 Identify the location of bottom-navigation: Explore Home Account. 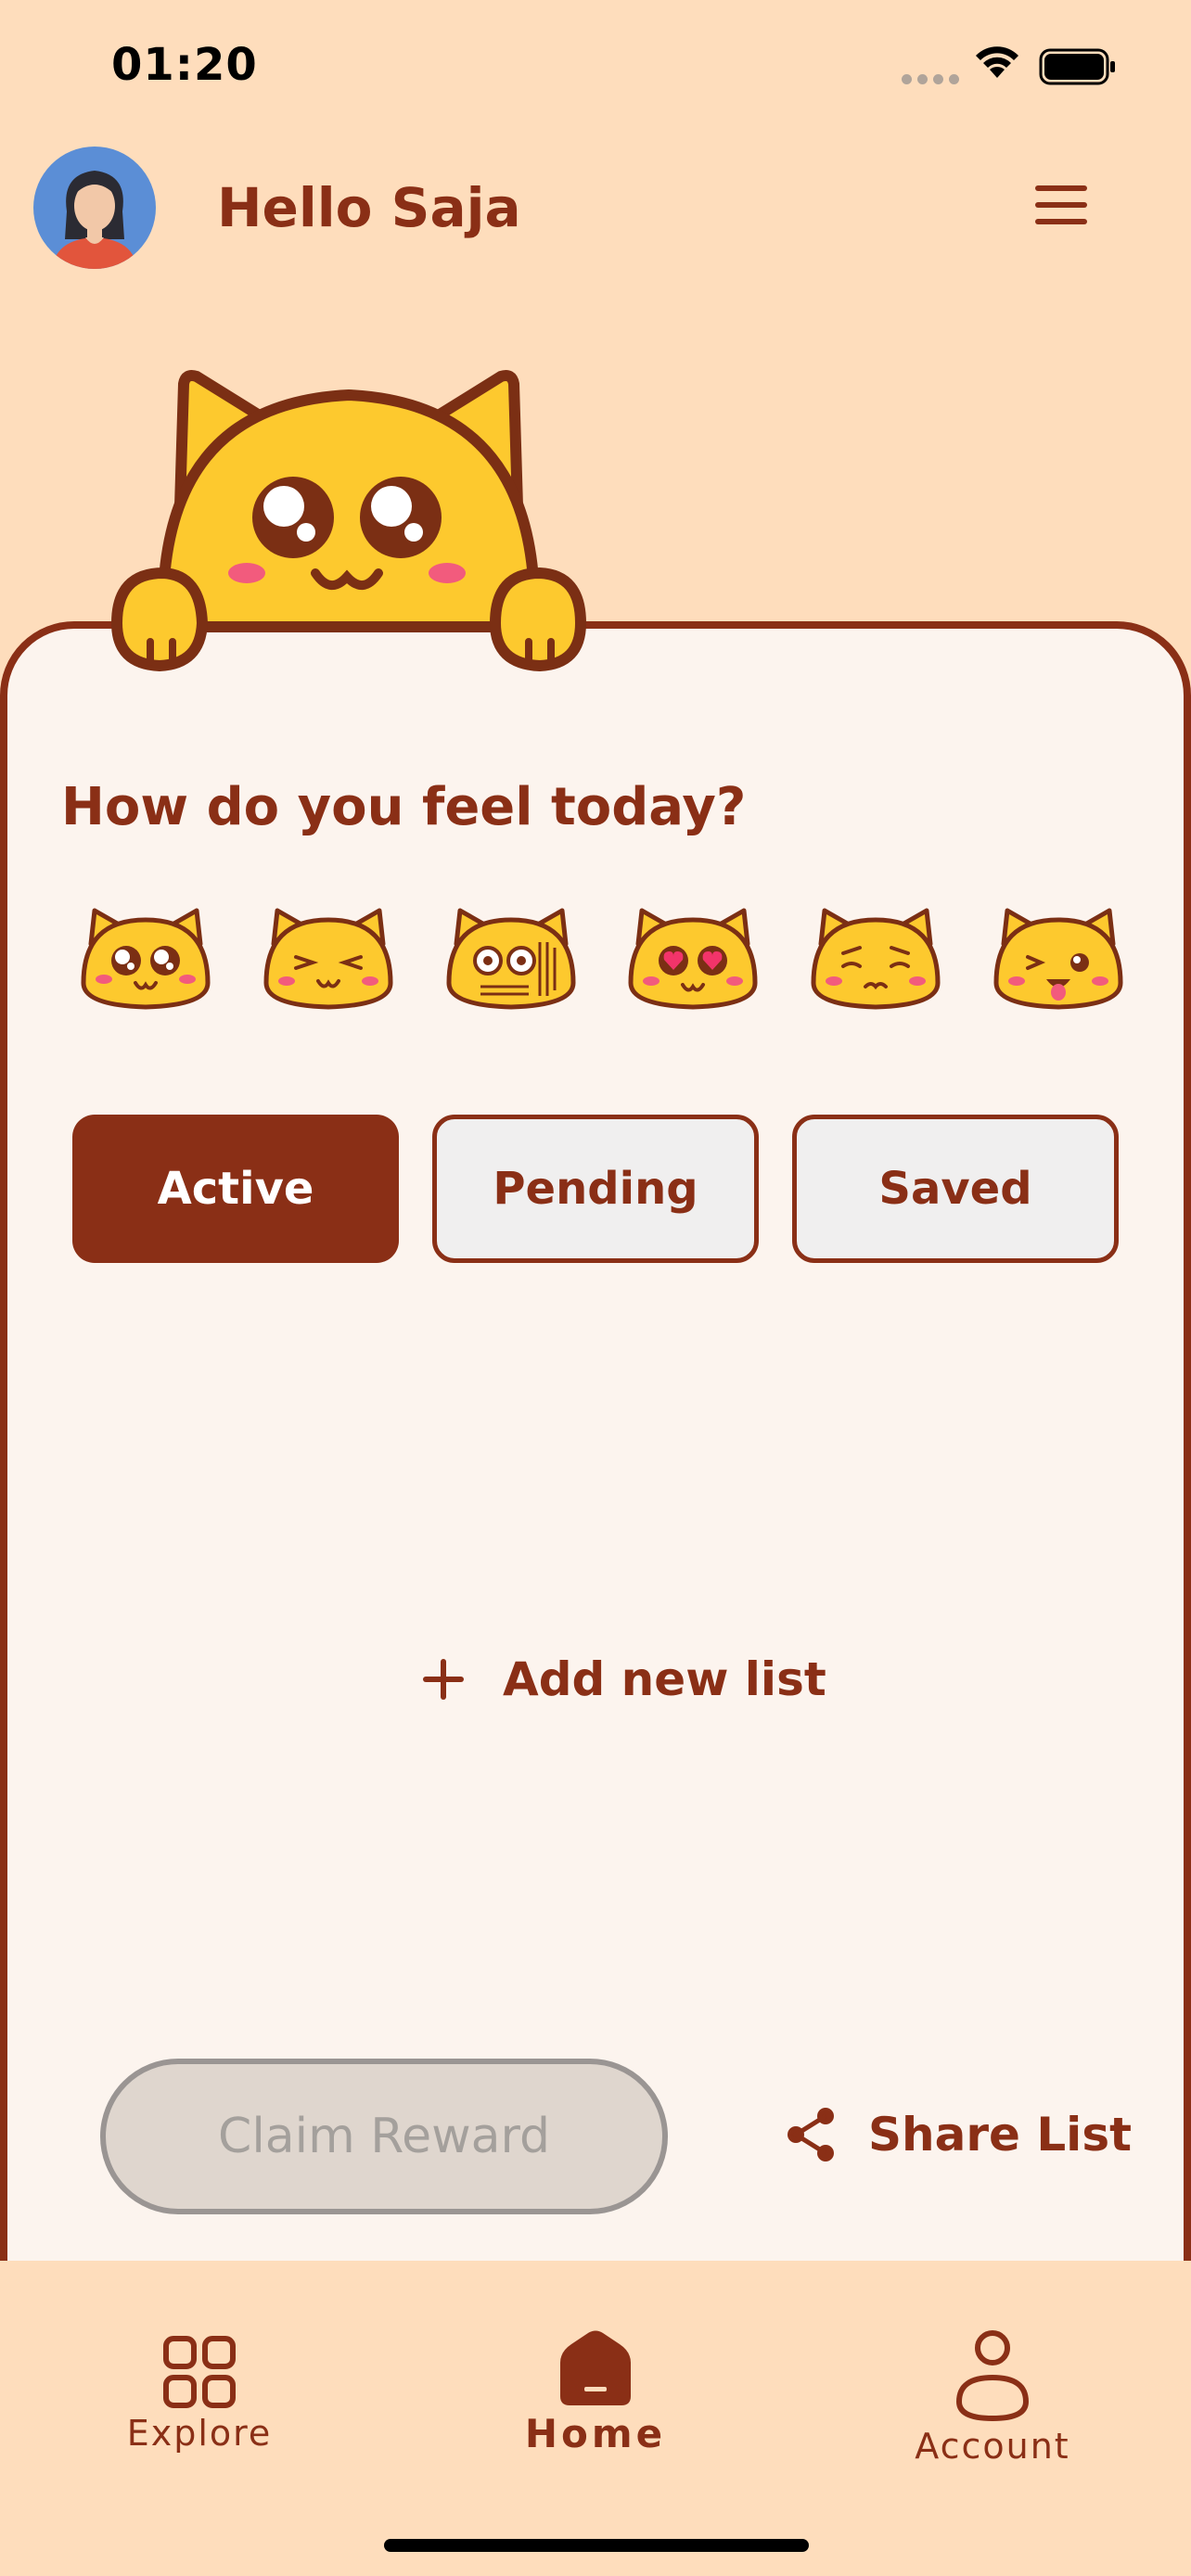
(595, 2419).